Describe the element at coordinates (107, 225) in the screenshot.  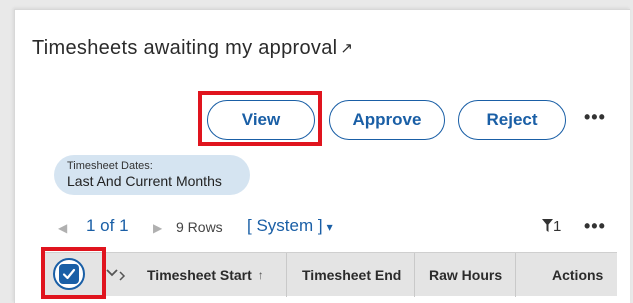
I see `page-indicator: 1 of 1` at that location.